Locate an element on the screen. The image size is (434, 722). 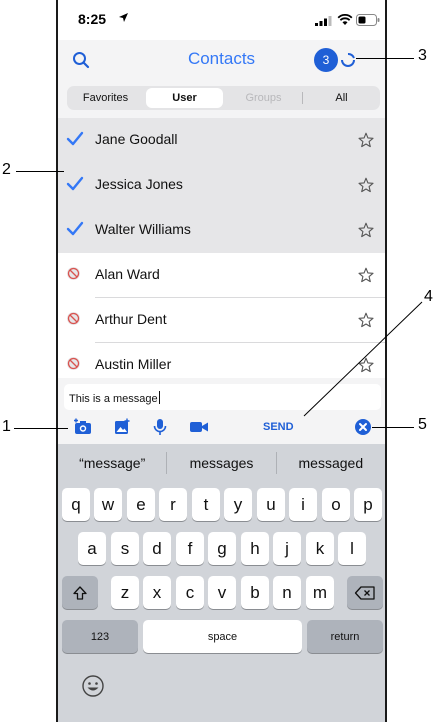
backspace-key is located at coordinates (365, 592).